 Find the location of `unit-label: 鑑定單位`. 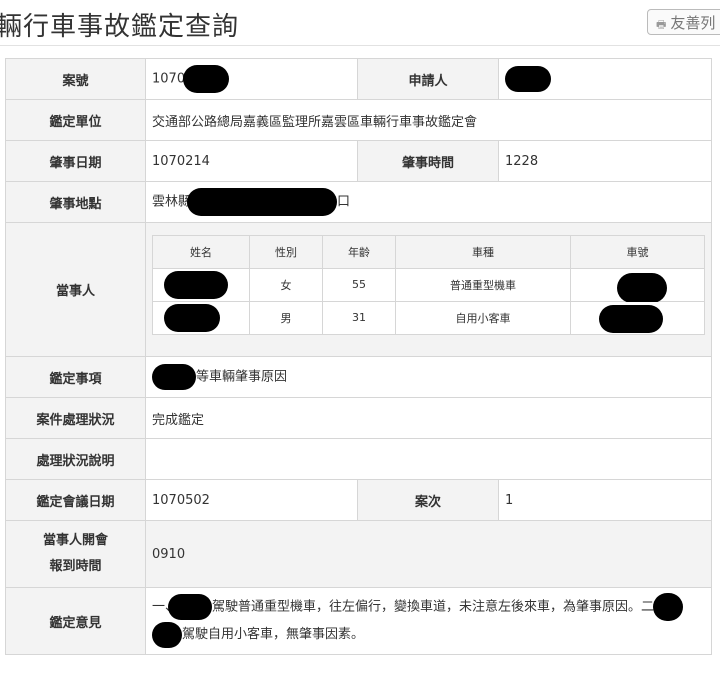

unit-label: 鑑定單位 is located at coordinates (75, 120).